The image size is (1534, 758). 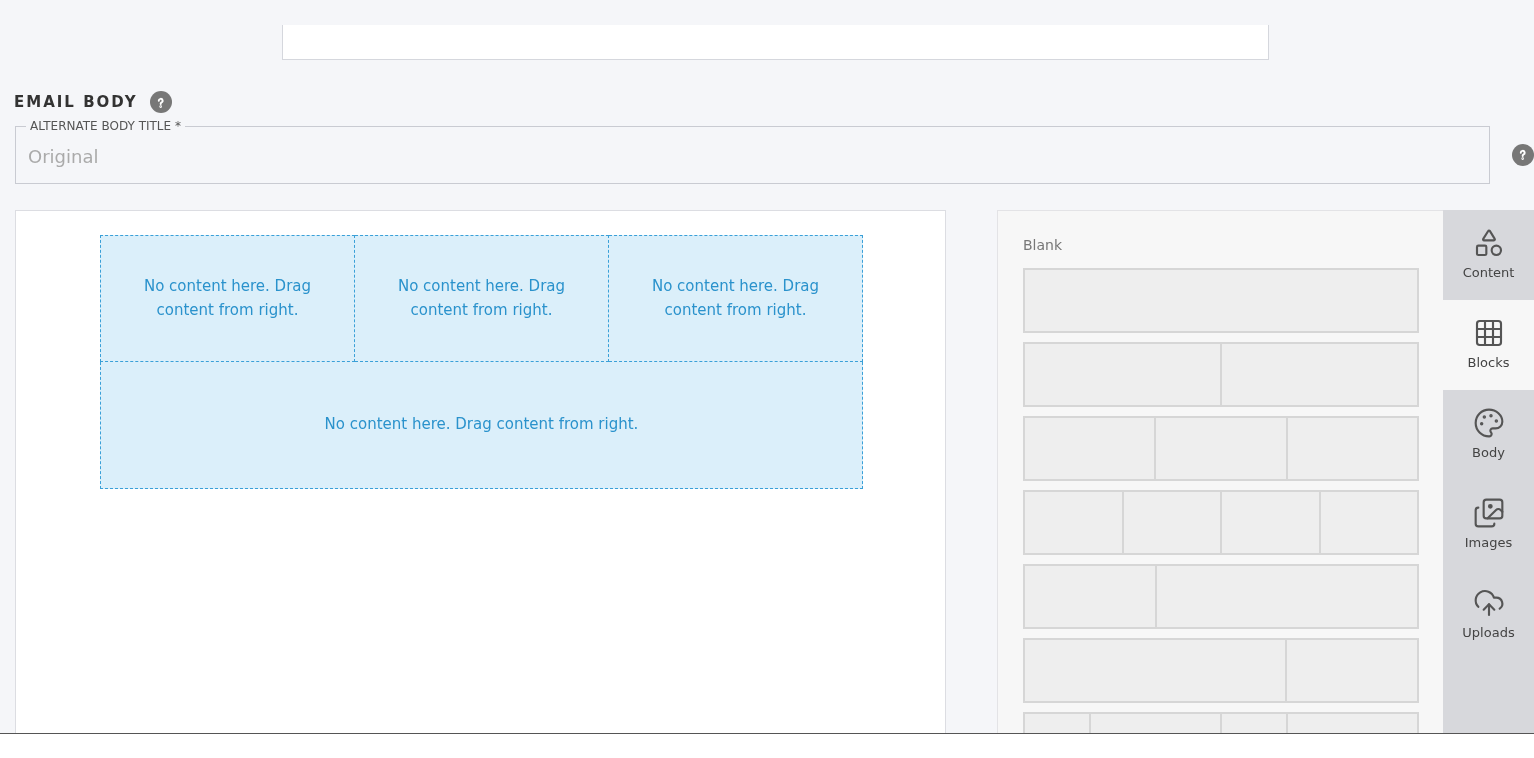 I want to click on text-area, so click(x=775, y=42).